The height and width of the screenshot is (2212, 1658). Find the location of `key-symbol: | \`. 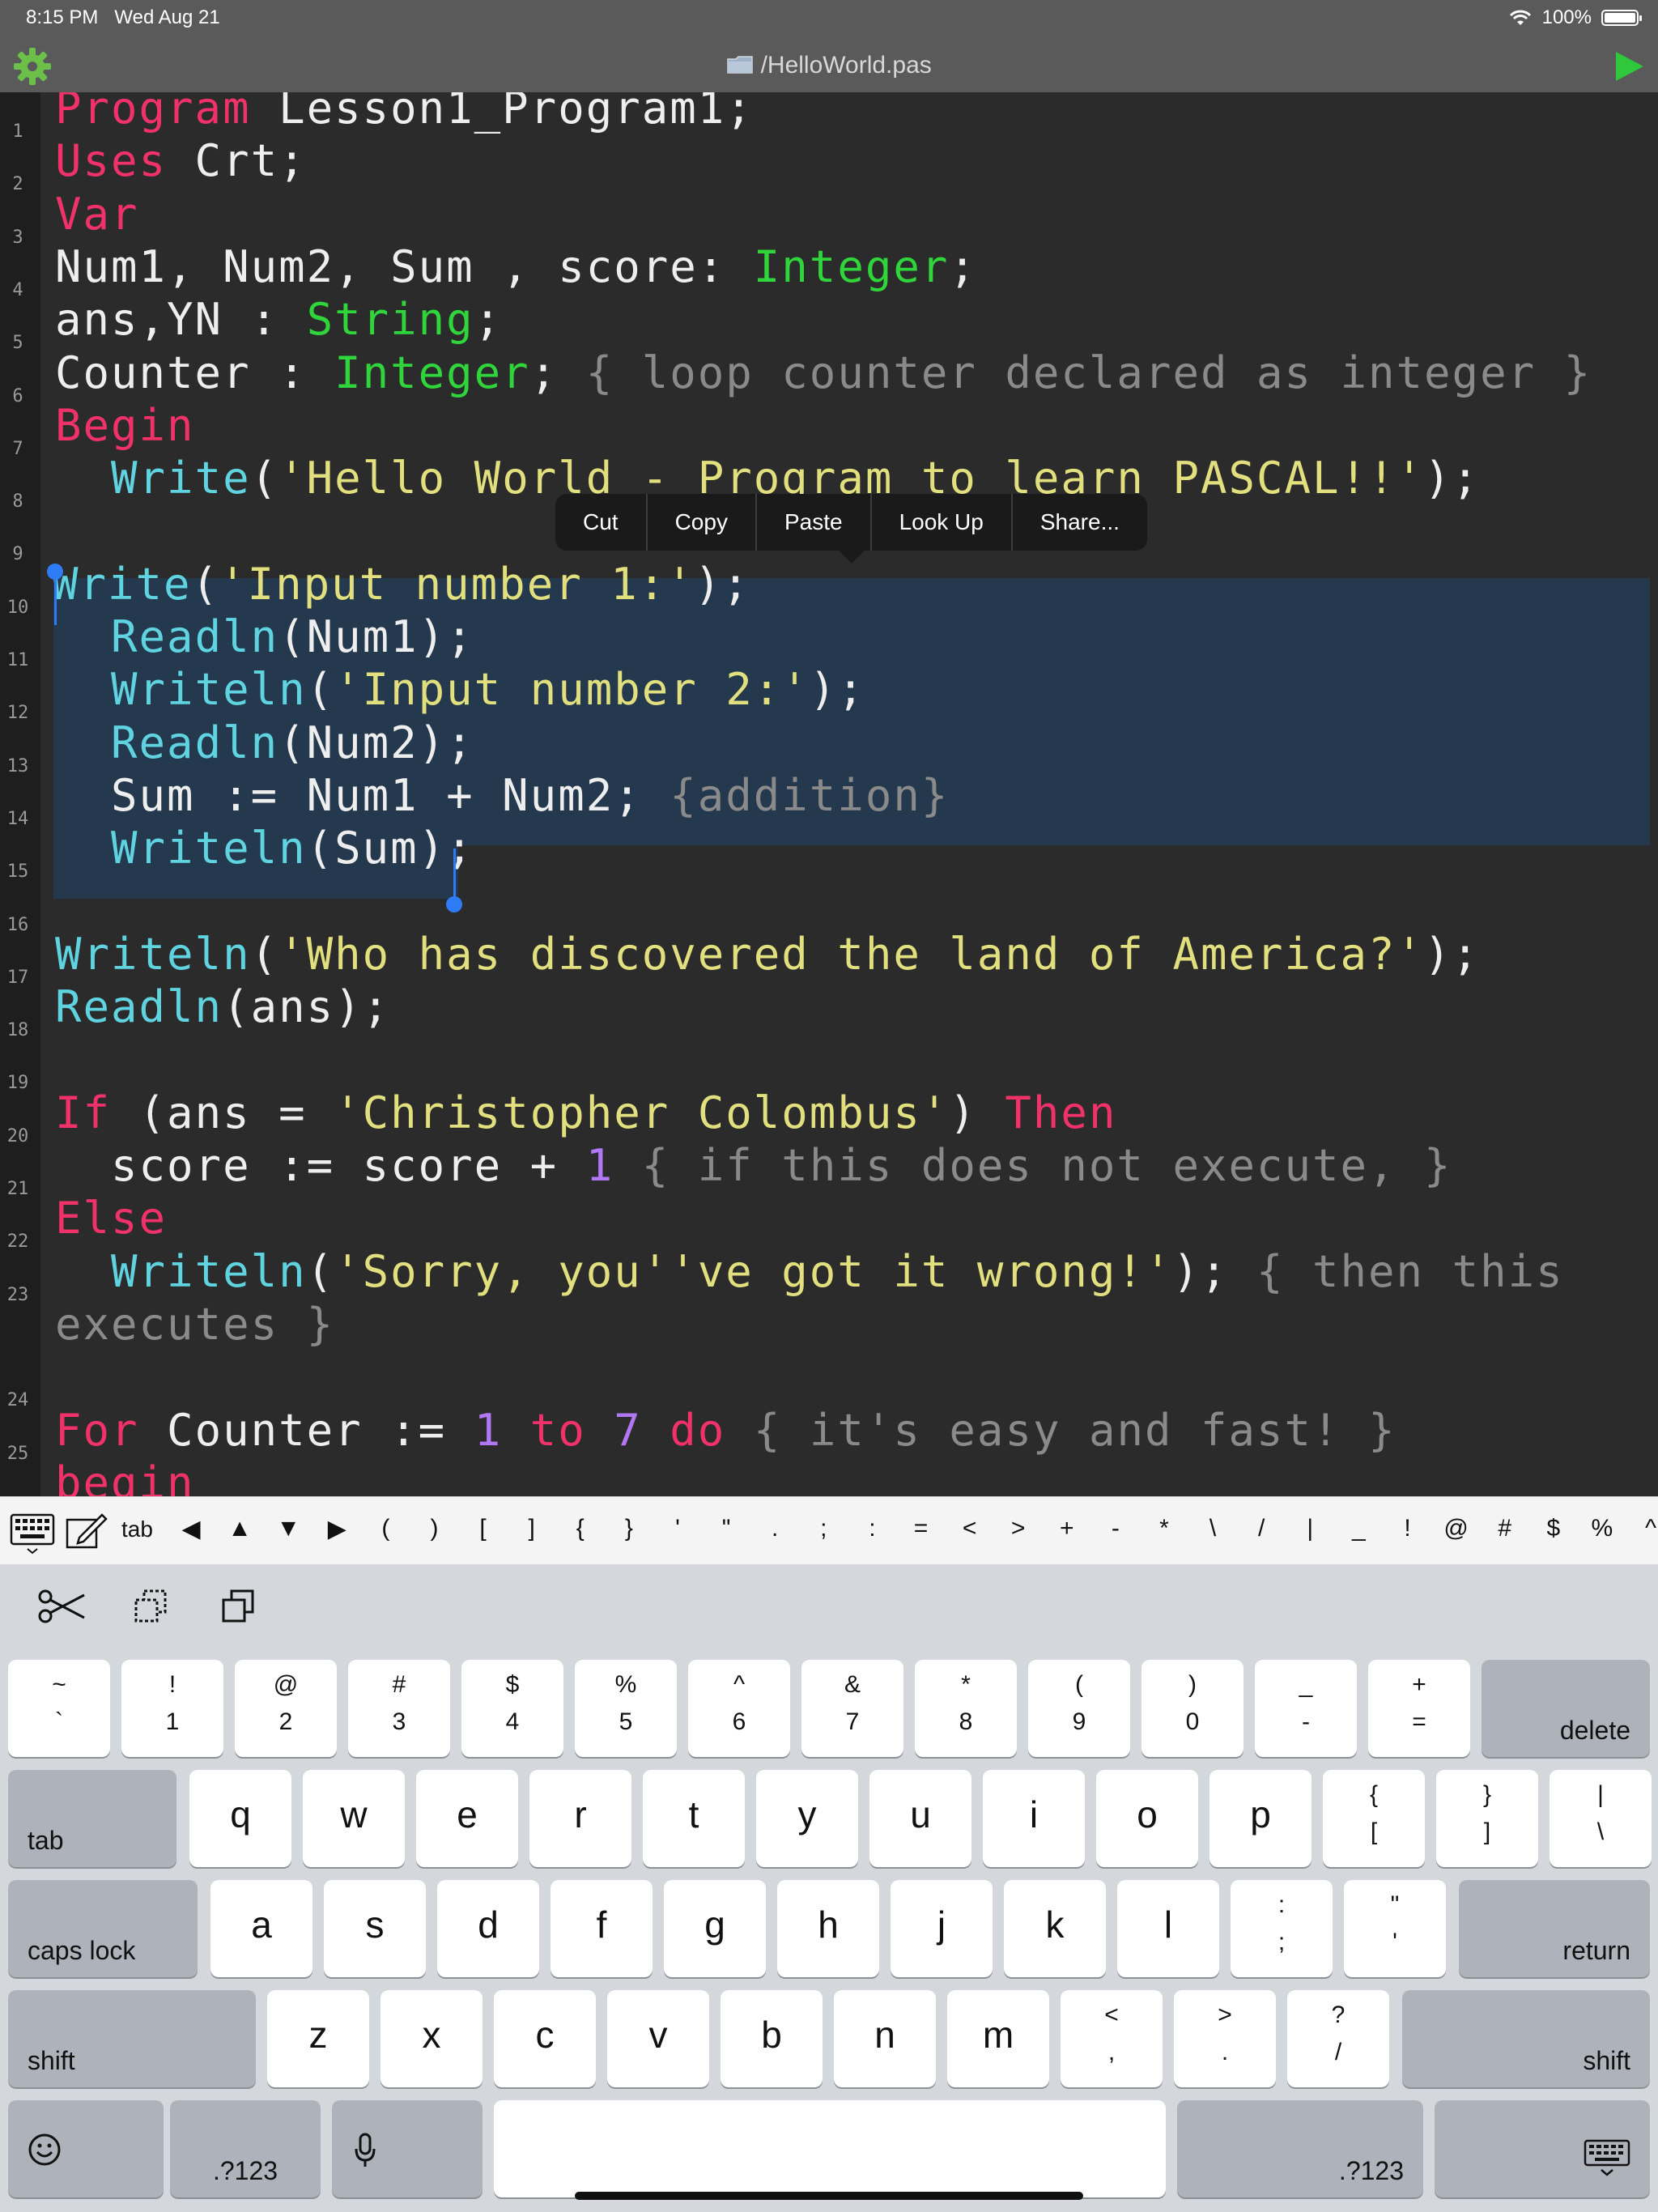

key-symbol: | \ is located at coordinates (1601, 1819).